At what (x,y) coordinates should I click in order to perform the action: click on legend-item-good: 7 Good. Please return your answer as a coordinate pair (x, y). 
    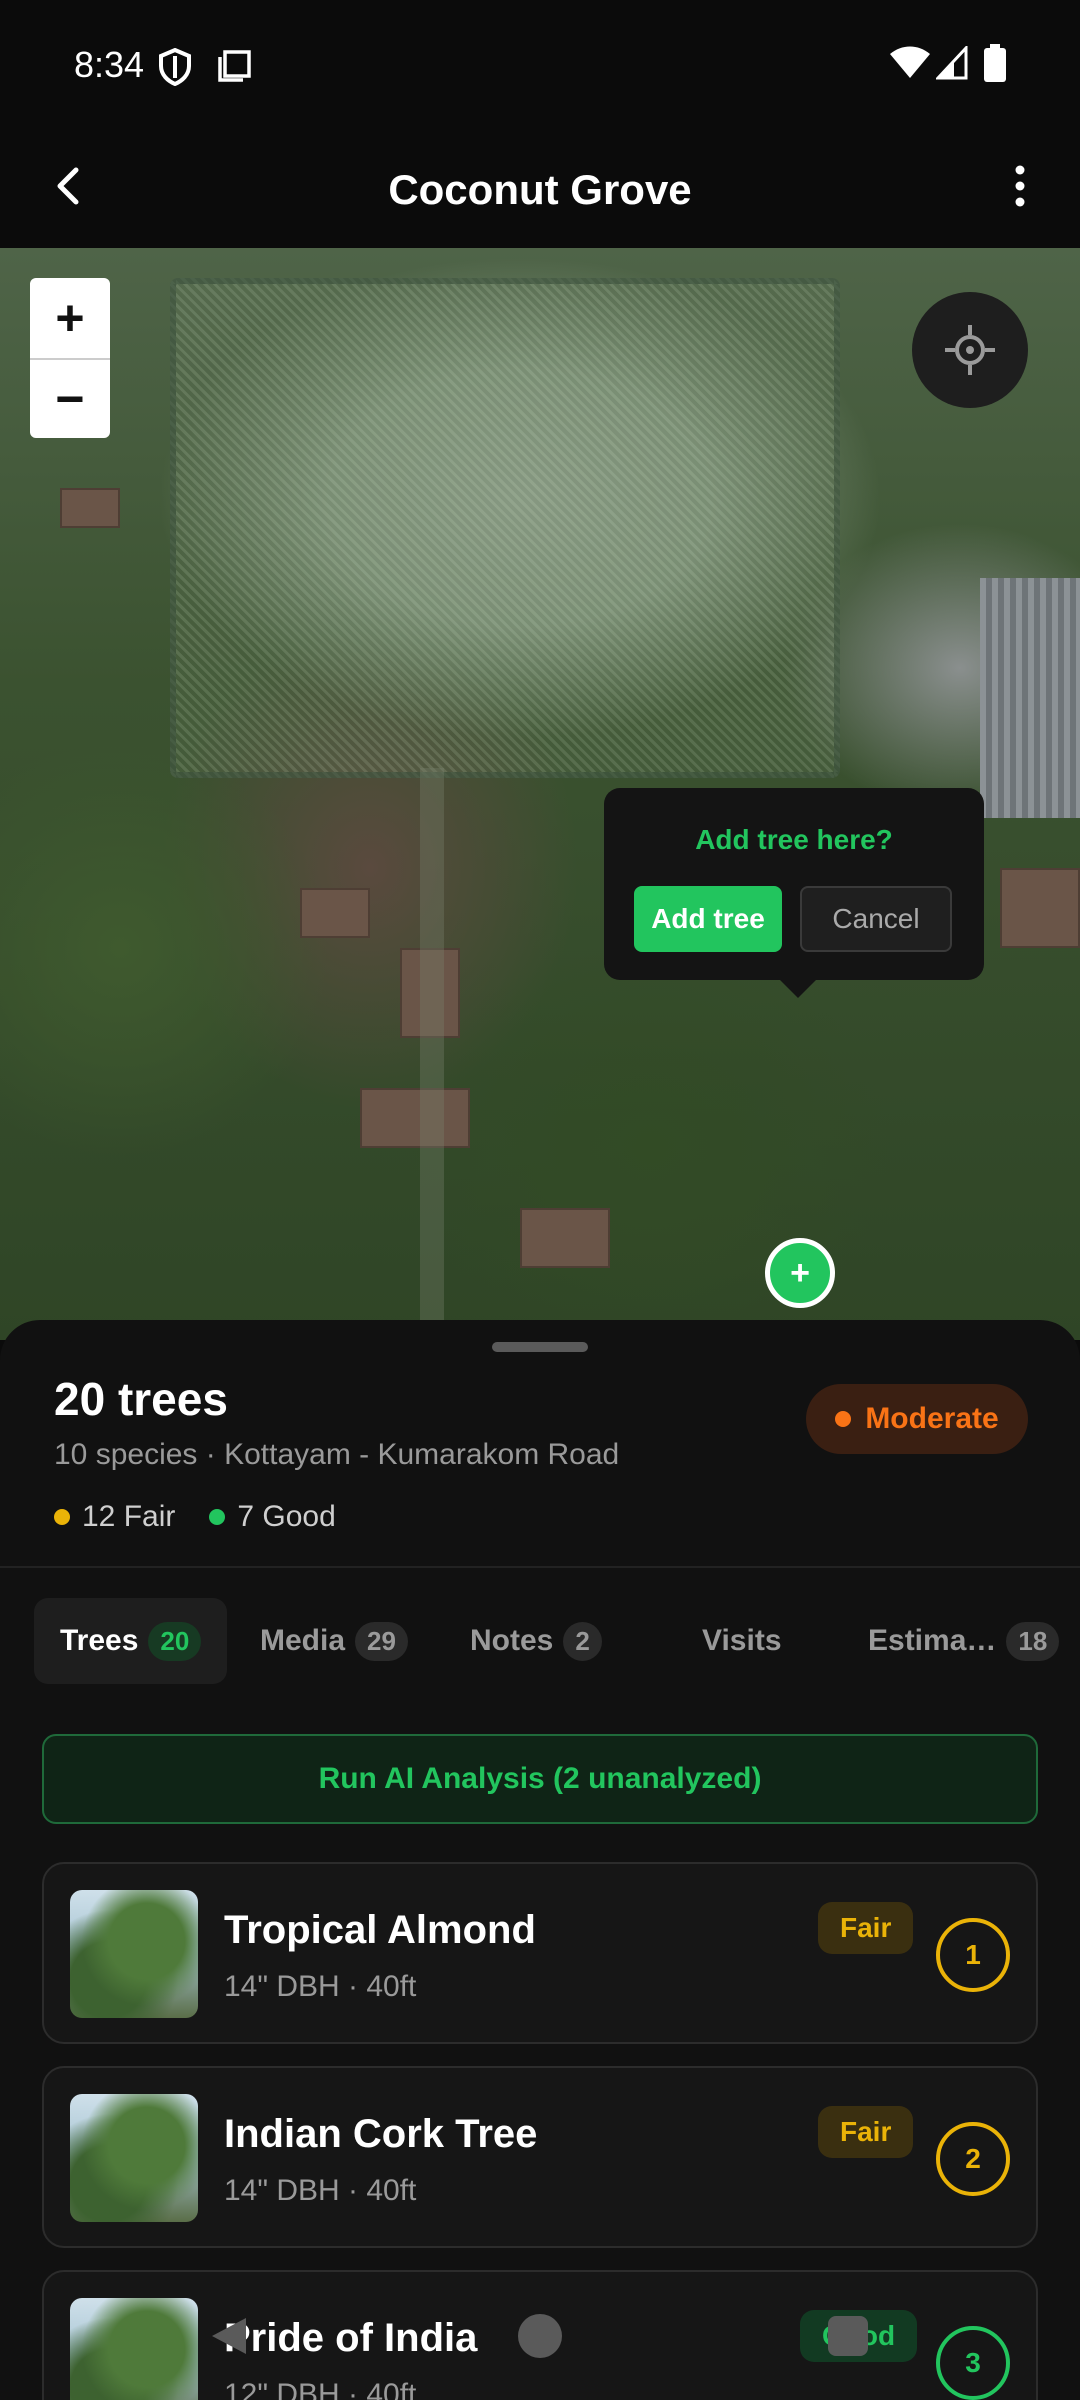
    Looking at the image, I should click on (272, 1517).